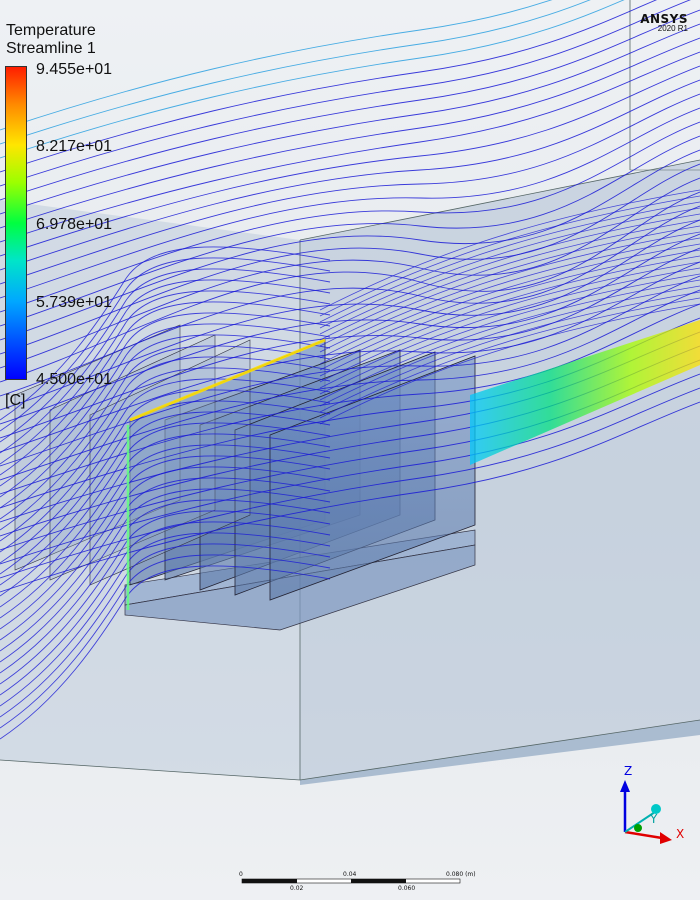 The image size is (700, 900). Describe the element at coordinates (51, 30) in the screenshot. I see `legend-title: Temperature` at that location.